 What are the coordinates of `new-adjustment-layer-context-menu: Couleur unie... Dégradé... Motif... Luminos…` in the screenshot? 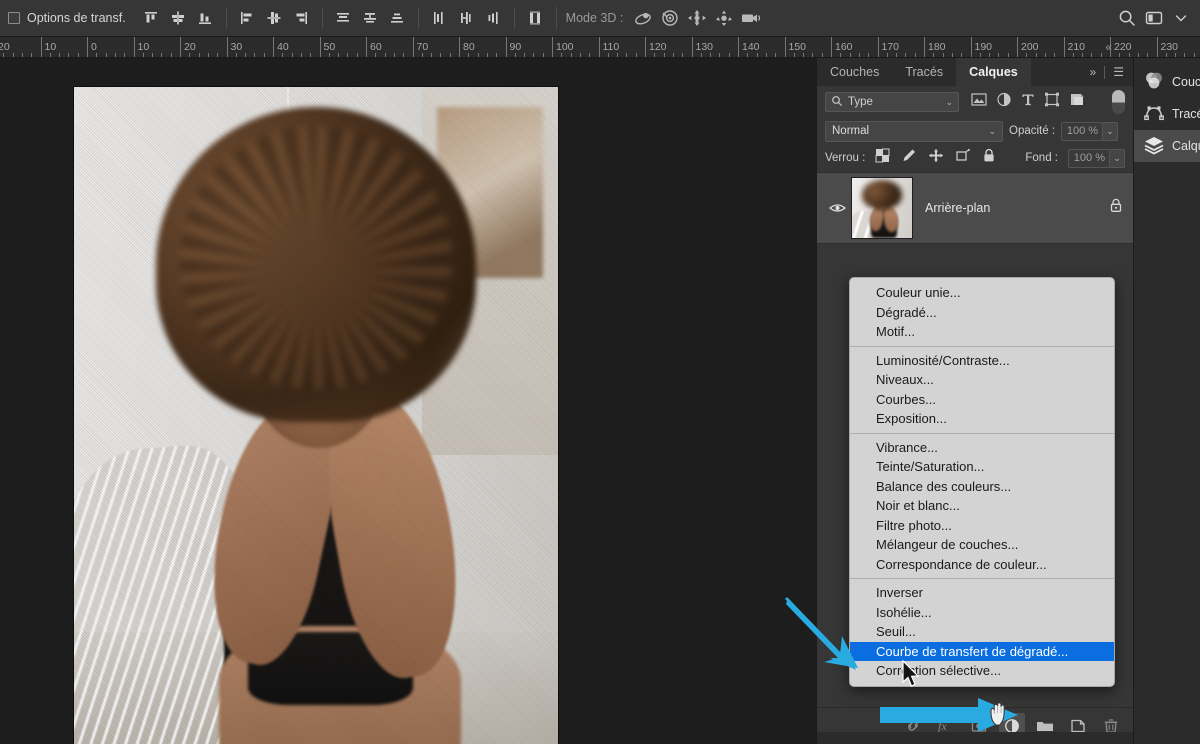 It's located at (982, 482).